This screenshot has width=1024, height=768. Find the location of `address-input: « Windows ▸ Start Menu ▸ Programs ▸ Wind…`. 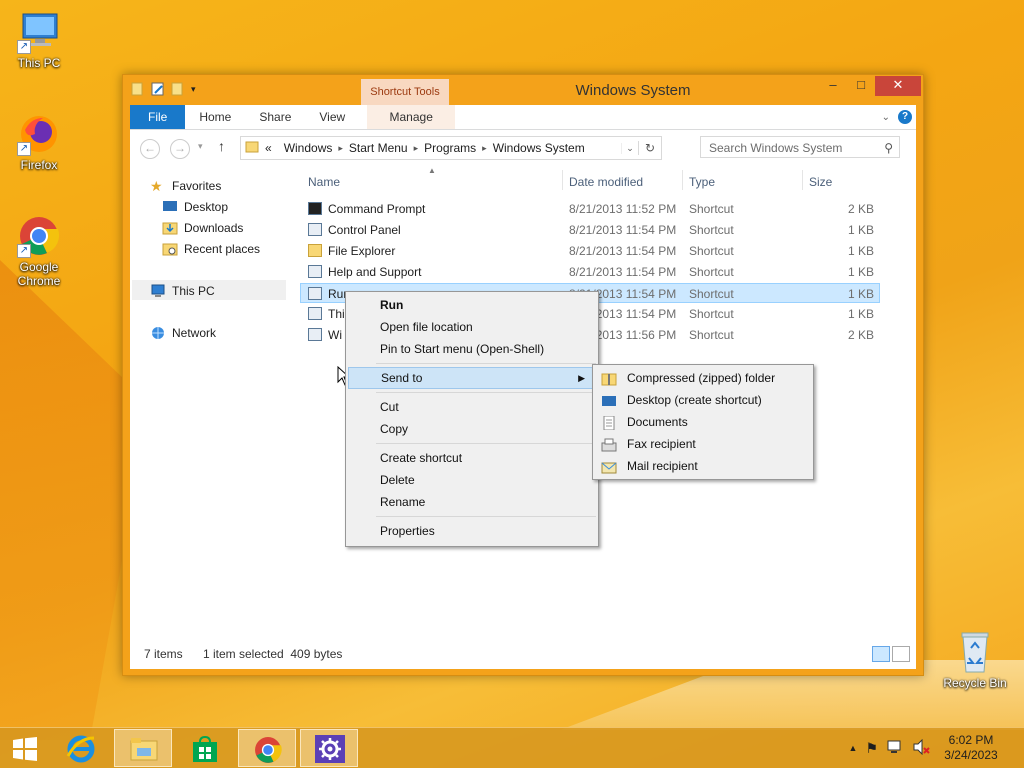

address-input: « Windows ▸ Start Menu ▸ Programs ▸ Wind… is located at coordinates (451, 148).